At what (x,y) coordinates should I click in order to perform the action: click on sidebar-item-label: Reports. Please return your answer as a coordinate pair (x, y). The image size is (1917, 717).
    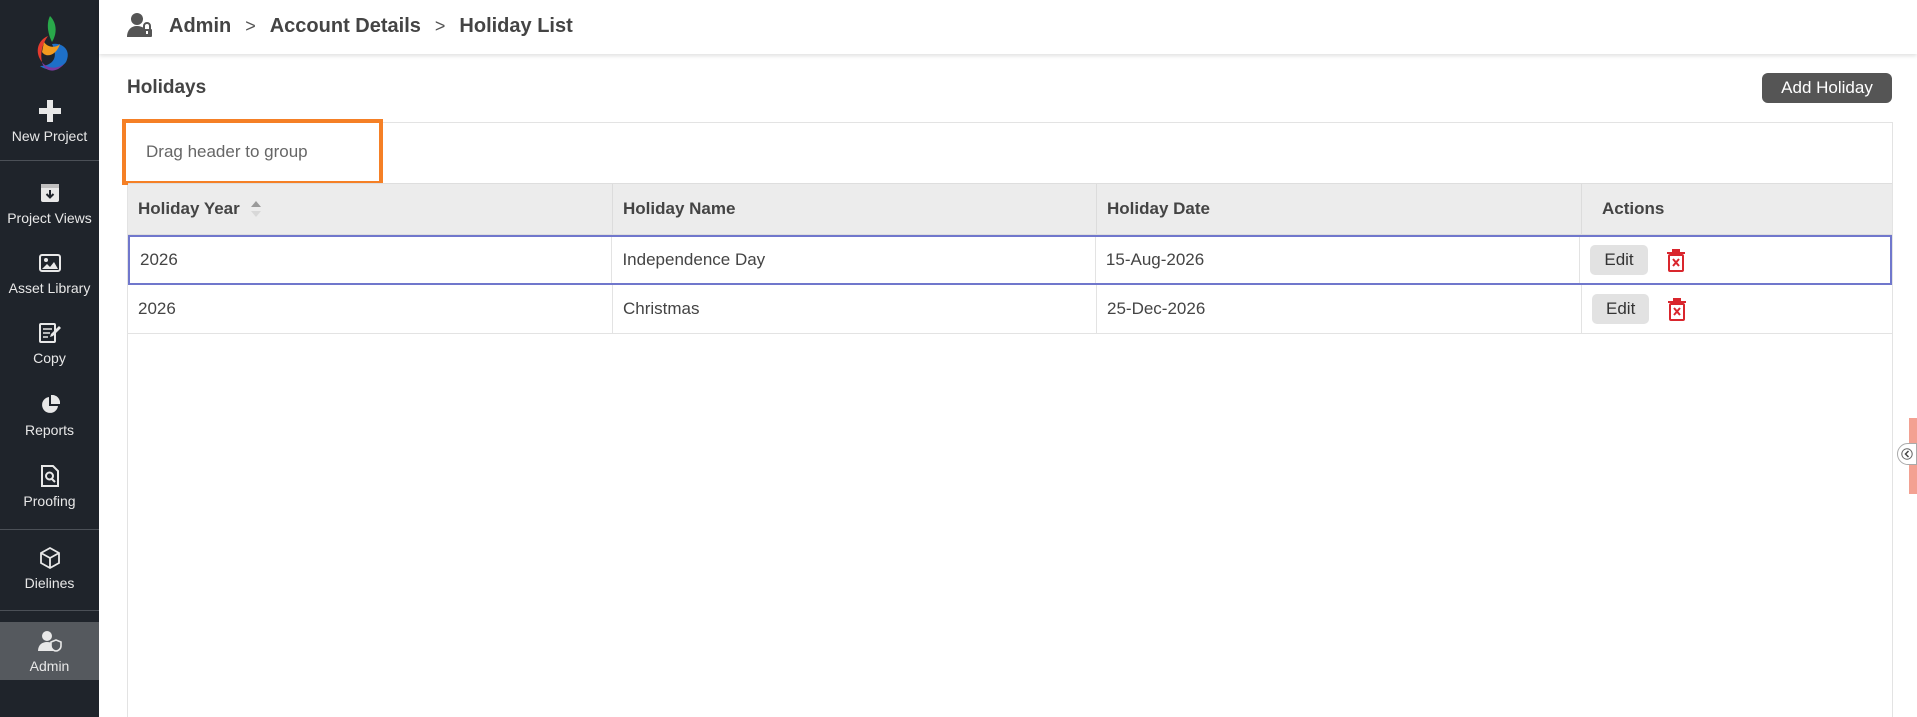
    Looking at the image, I should click on (49, 430).